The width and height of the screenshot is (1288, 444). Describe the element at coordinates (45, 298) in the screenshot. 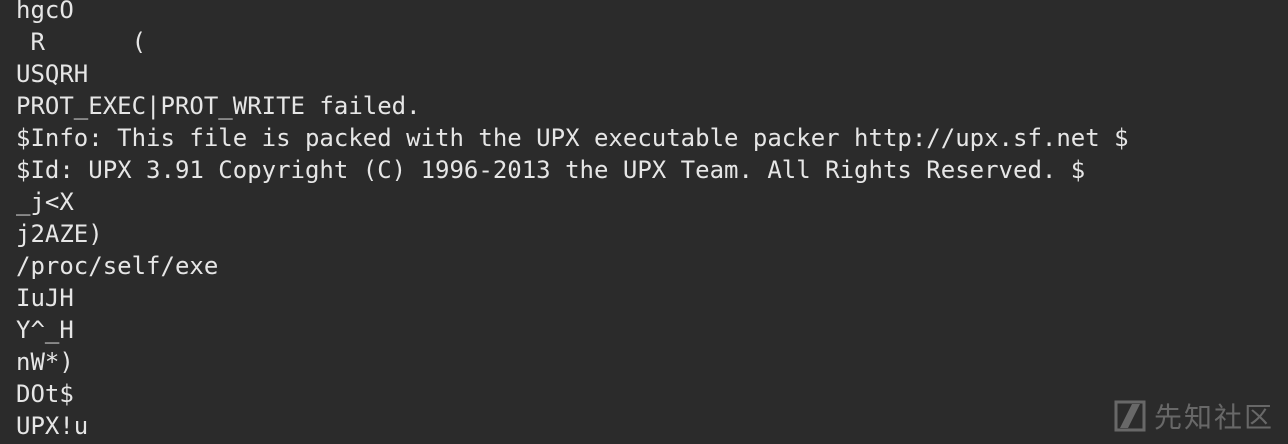

I see `terminal-line: IuJH` at that location.